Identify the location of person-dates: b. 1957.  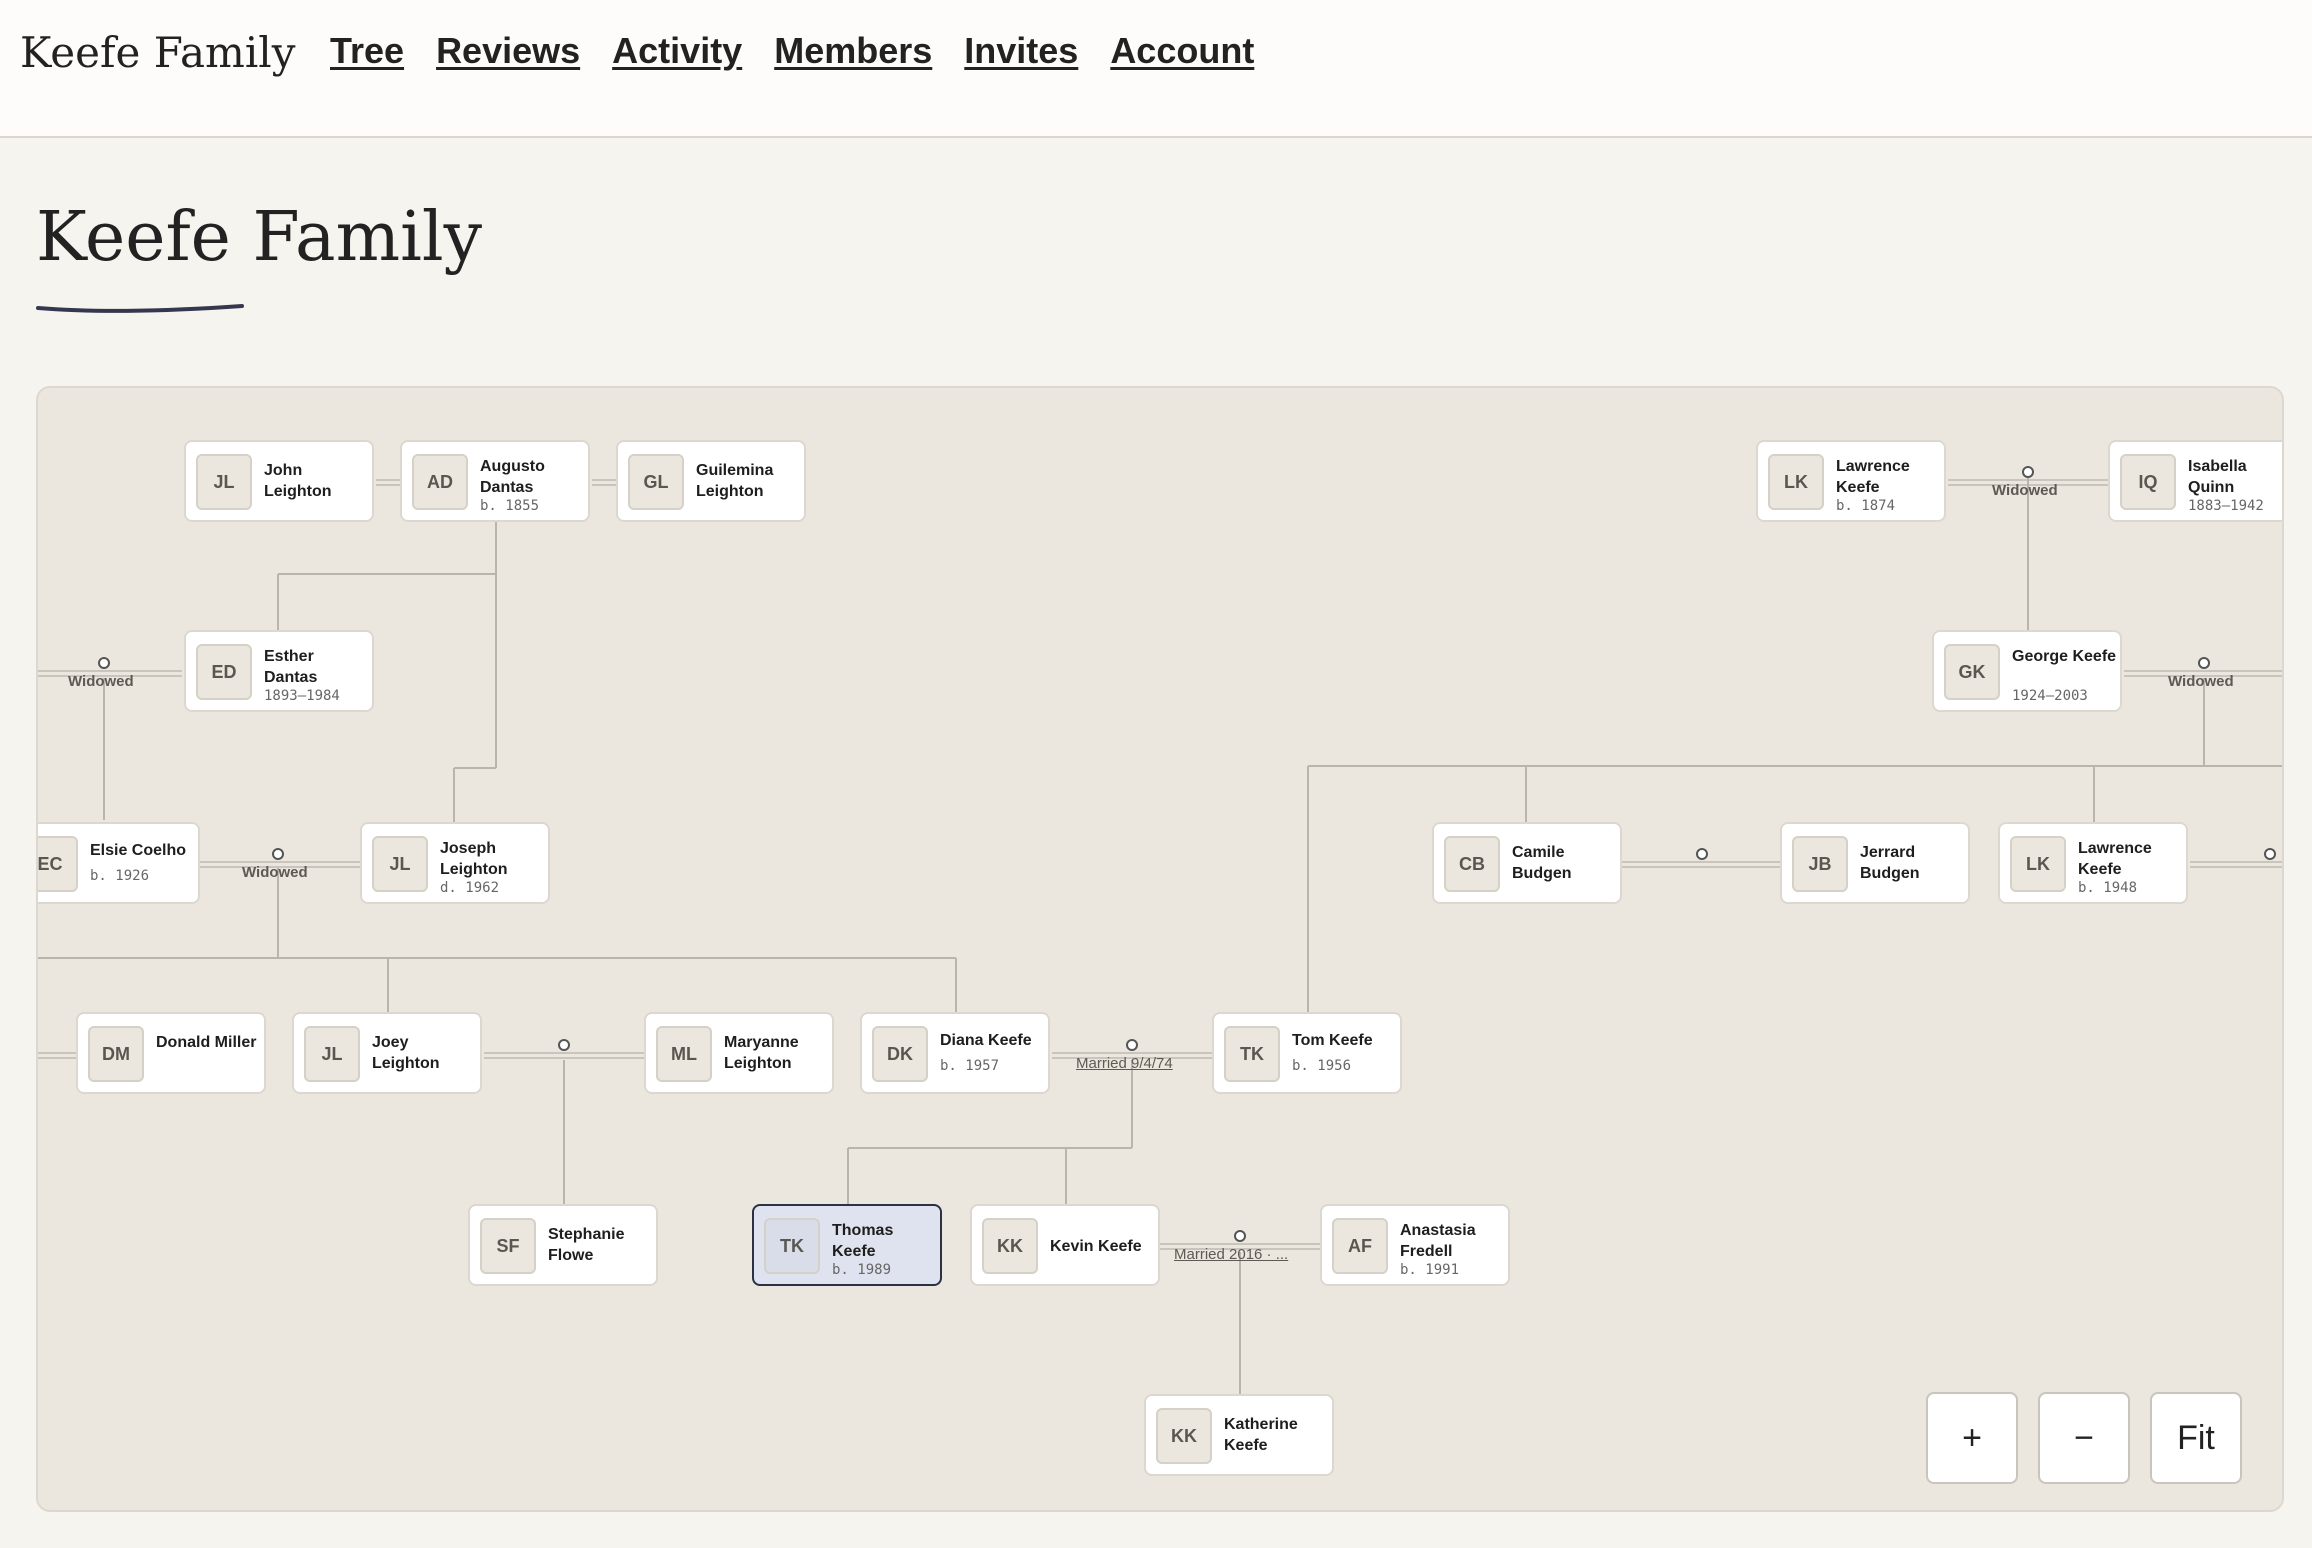
(970, 1066).